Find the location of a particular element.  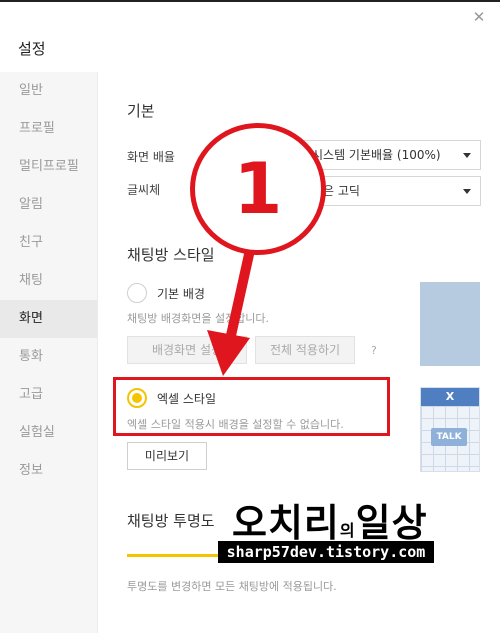

step-number: 1 is located at coordinates (258, 189).